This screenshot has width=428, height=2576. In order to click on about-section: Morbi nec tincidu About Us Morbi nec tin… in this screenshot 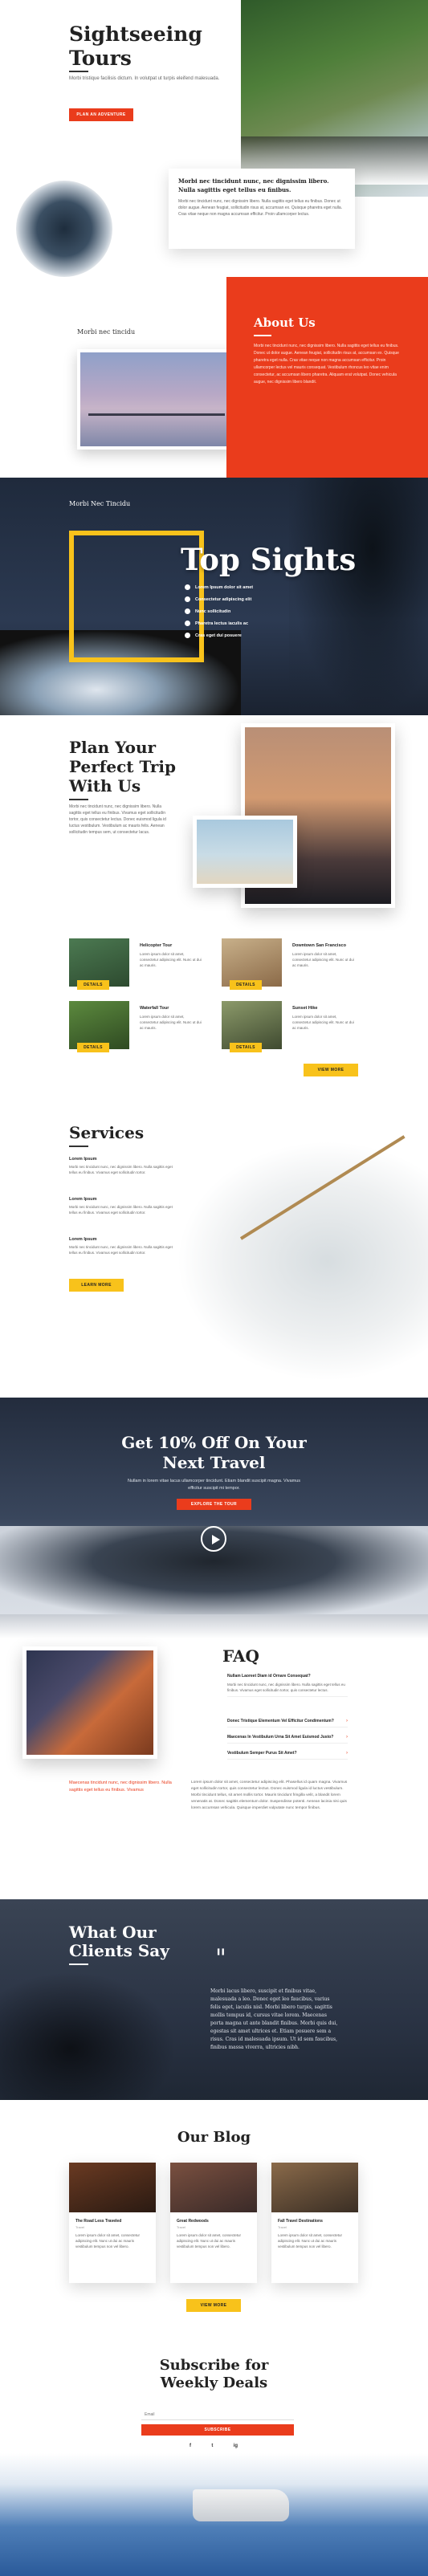, I will do `click(214, 377)`.